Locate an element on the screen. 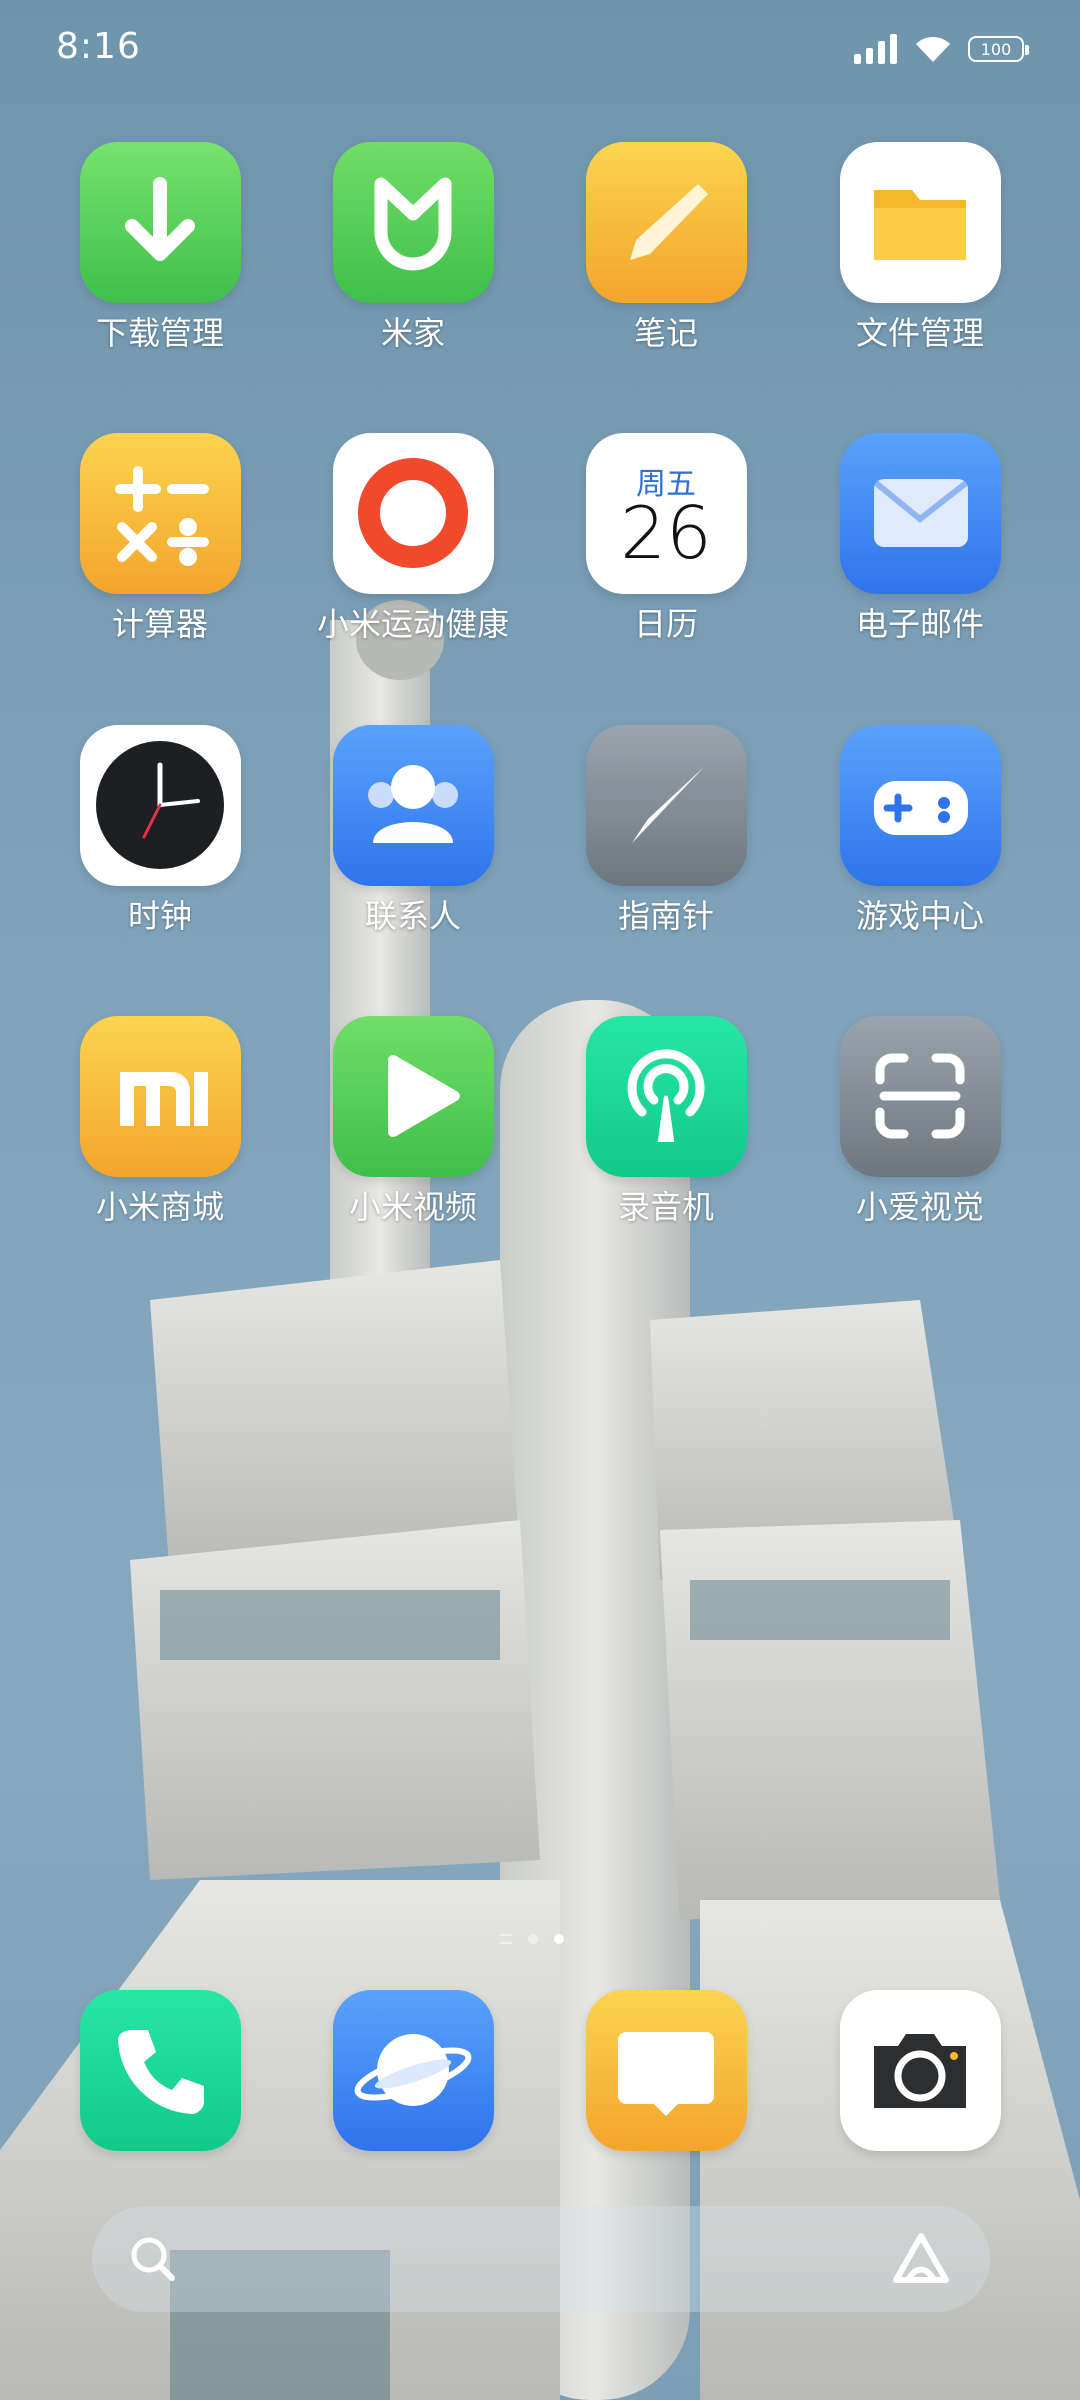 The width and height of the screenshot is (1080, 2400). app-label: 计算器 is located at coordinates (159, 624).